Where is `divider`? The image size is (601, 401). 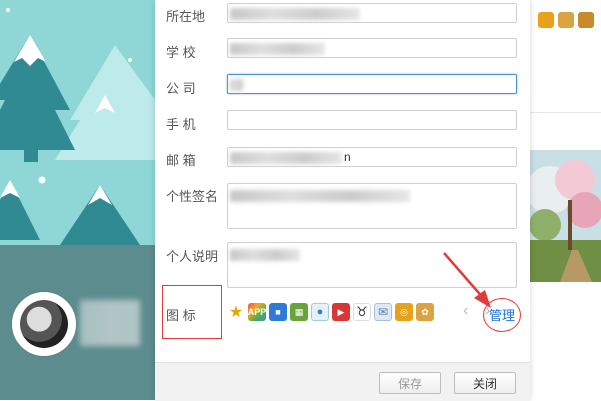
divider is located at coordinates (565, 112).